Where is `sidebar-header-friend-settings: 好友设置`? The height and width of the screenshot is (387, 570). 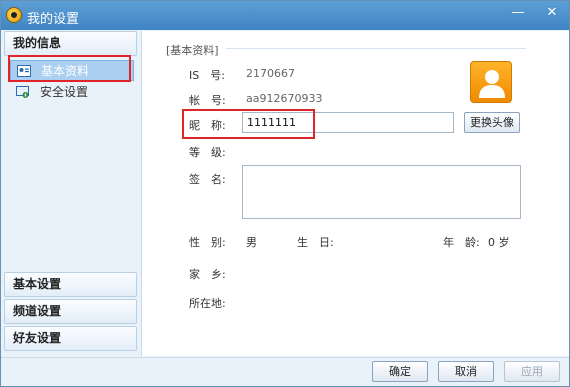 sidebar-header-friend-settings: 好友设置 is located at coordinates (70, 338).